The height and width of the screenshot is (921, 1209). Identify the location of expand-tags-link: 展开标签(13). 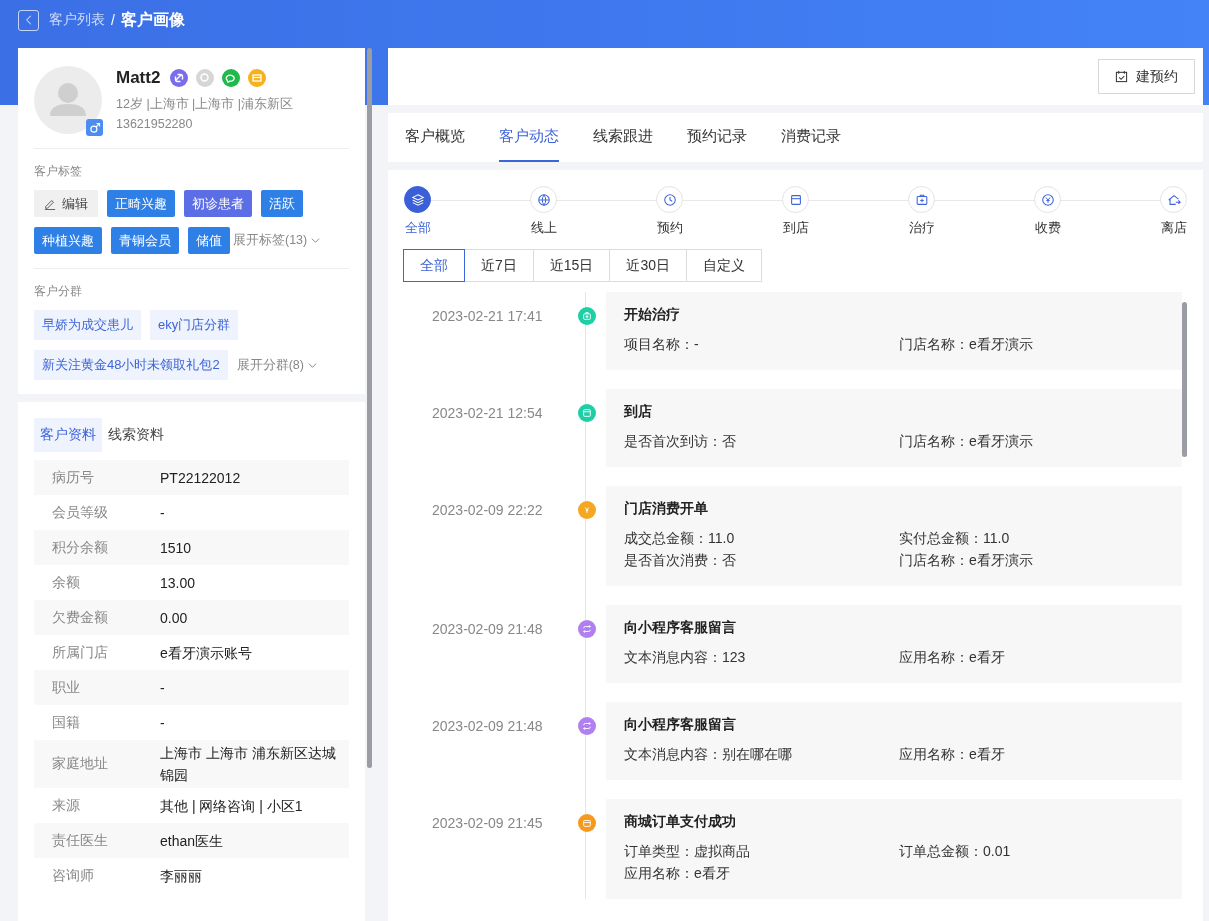
(277, 240).